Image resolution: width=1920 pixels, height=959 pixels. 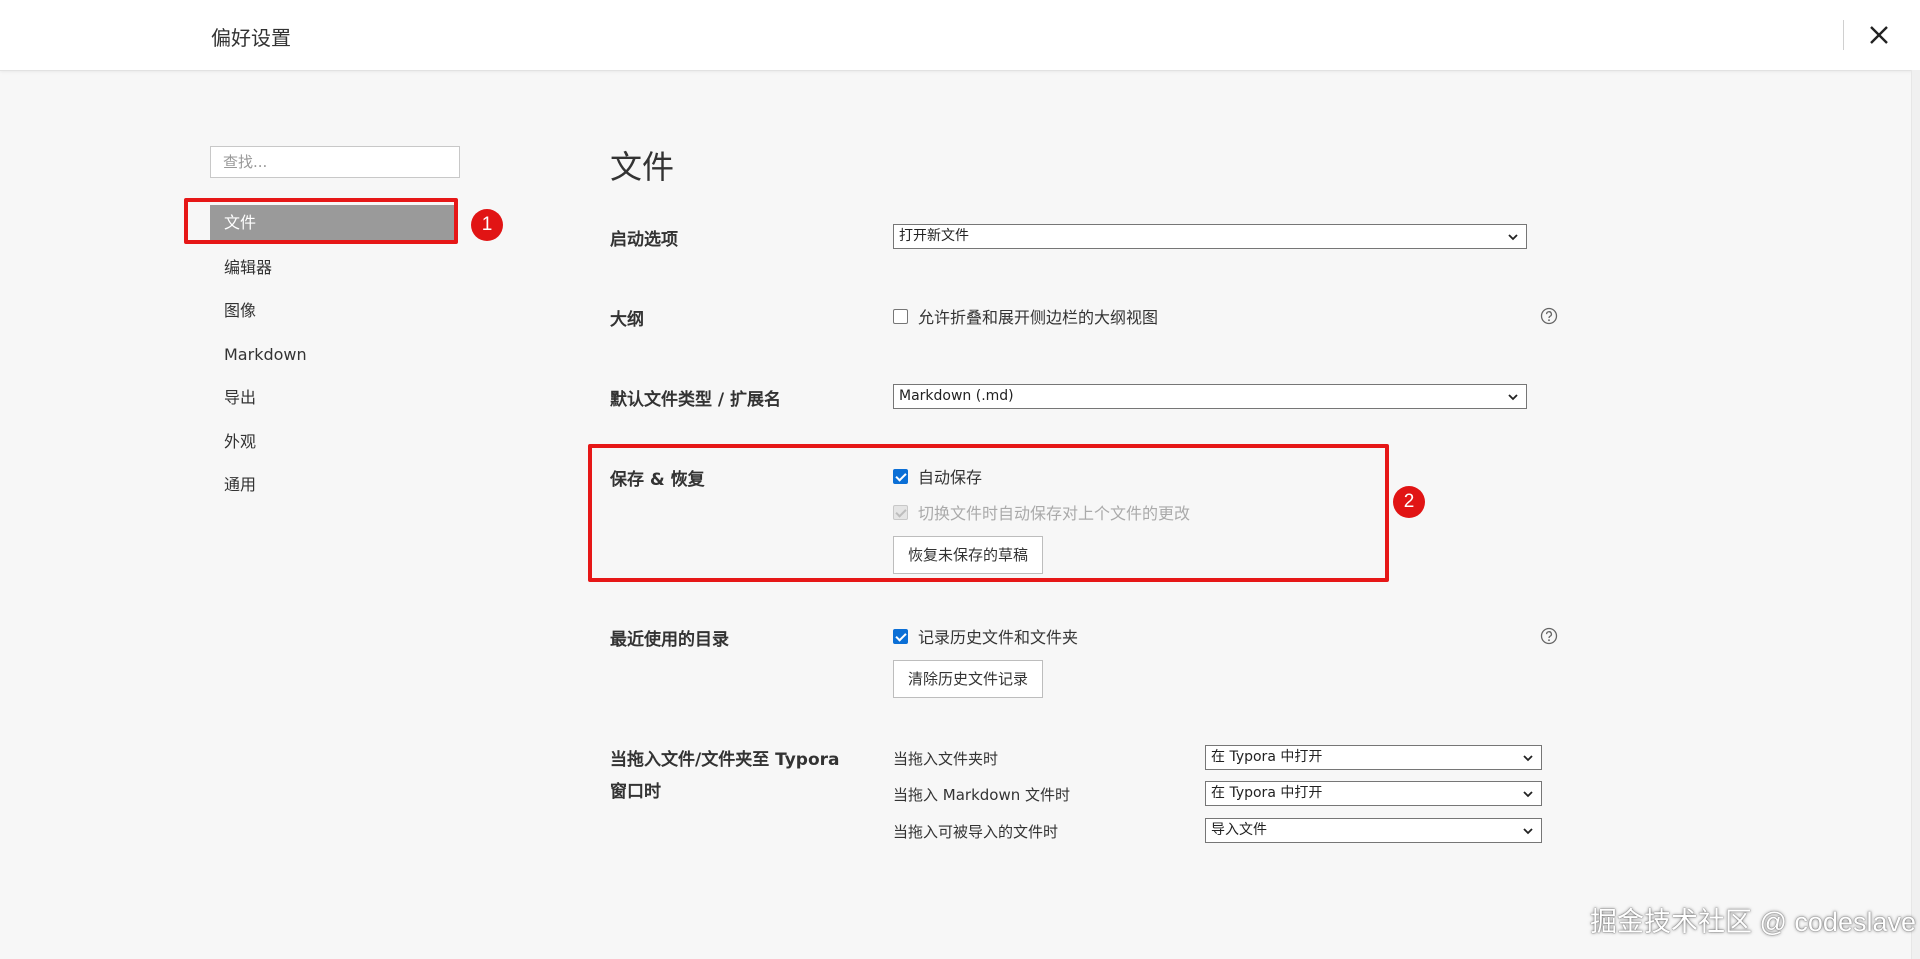 What do you see at coordinates (642, 167) in the screenshot?
I see `page-title: 文件` at bounding box center [642, 167].